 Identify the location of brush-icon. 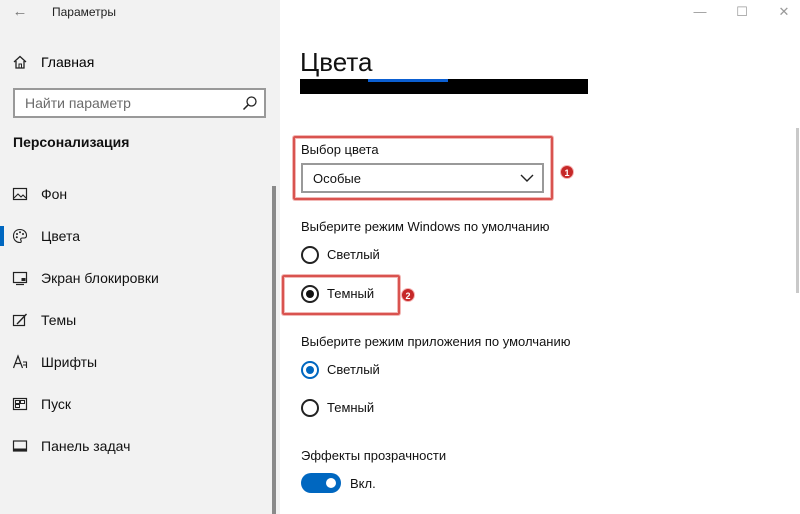
(20, 320).